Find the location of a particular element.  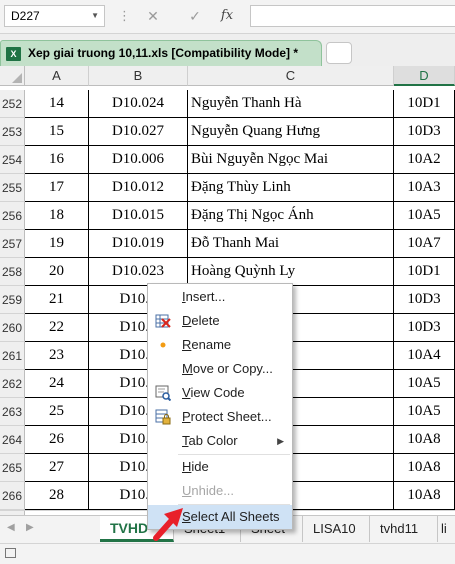

cell-b: D10.027 is located at coordinates (138, 132).